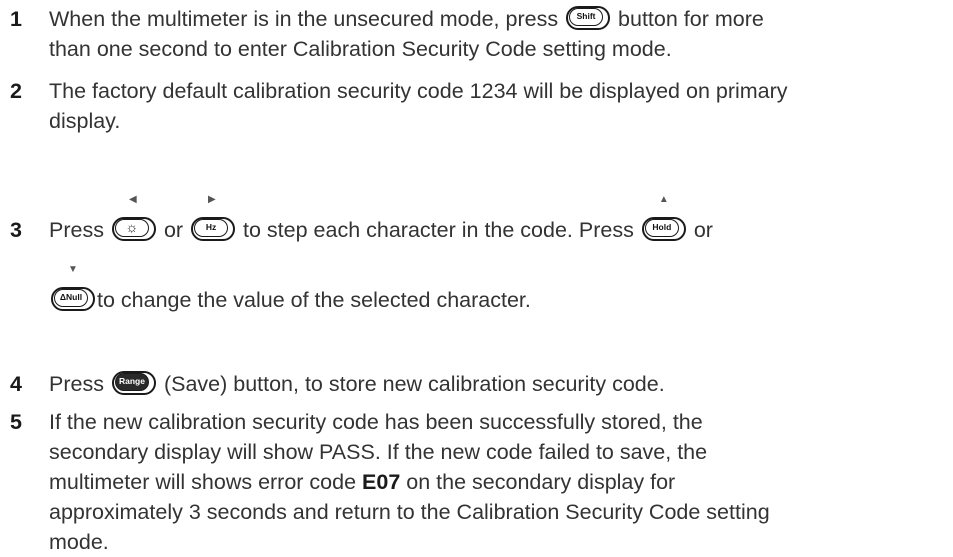 The height and width of the screenshot is (557, 953). What do you see at coordinates (663, 218) in the screenshot?
I see `hold-up-button: ▲ Hold` at bounding box center [663, 218].